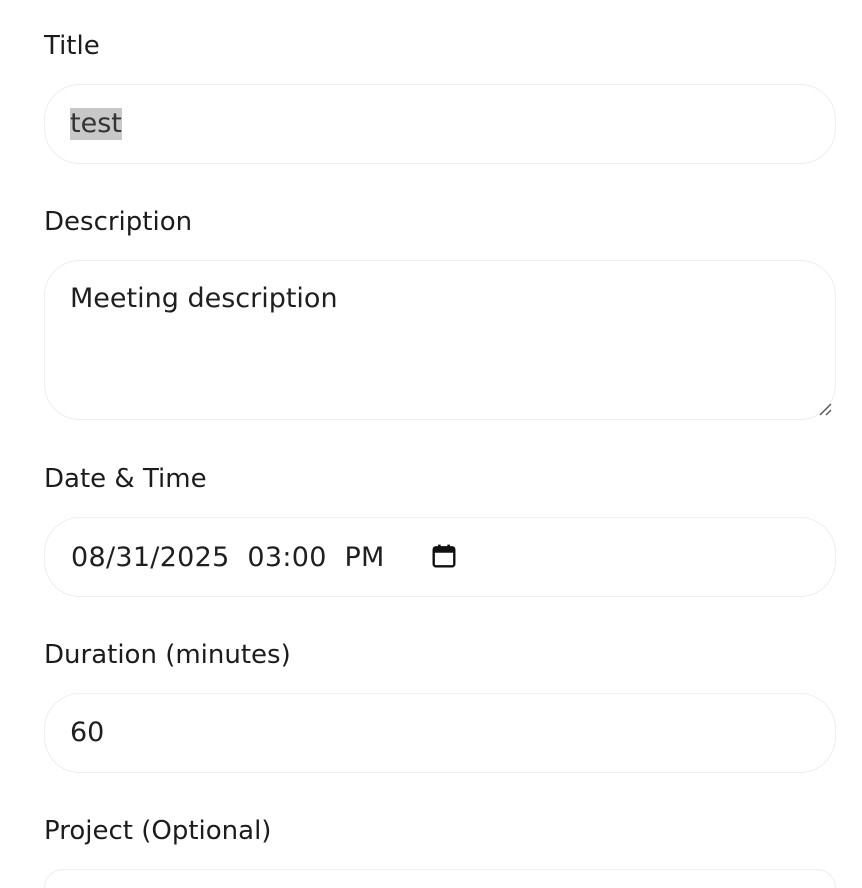 This screenshot has width=862, height=888. Describe the element at coordinates (444, 556) in the screenshot. I see `calendar-icon` at that location.